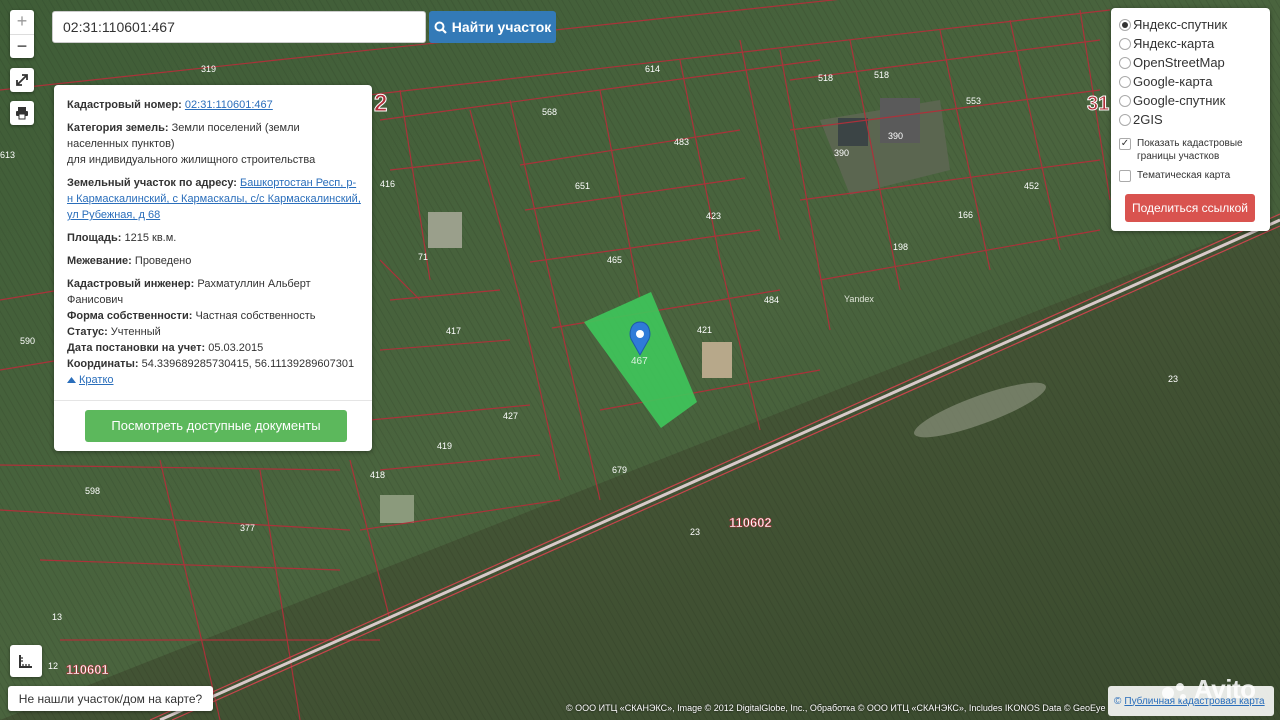  Describe the element at coordinates (1194, 81) in the screenshot. I see `layer-option: Google-карта` at that location.